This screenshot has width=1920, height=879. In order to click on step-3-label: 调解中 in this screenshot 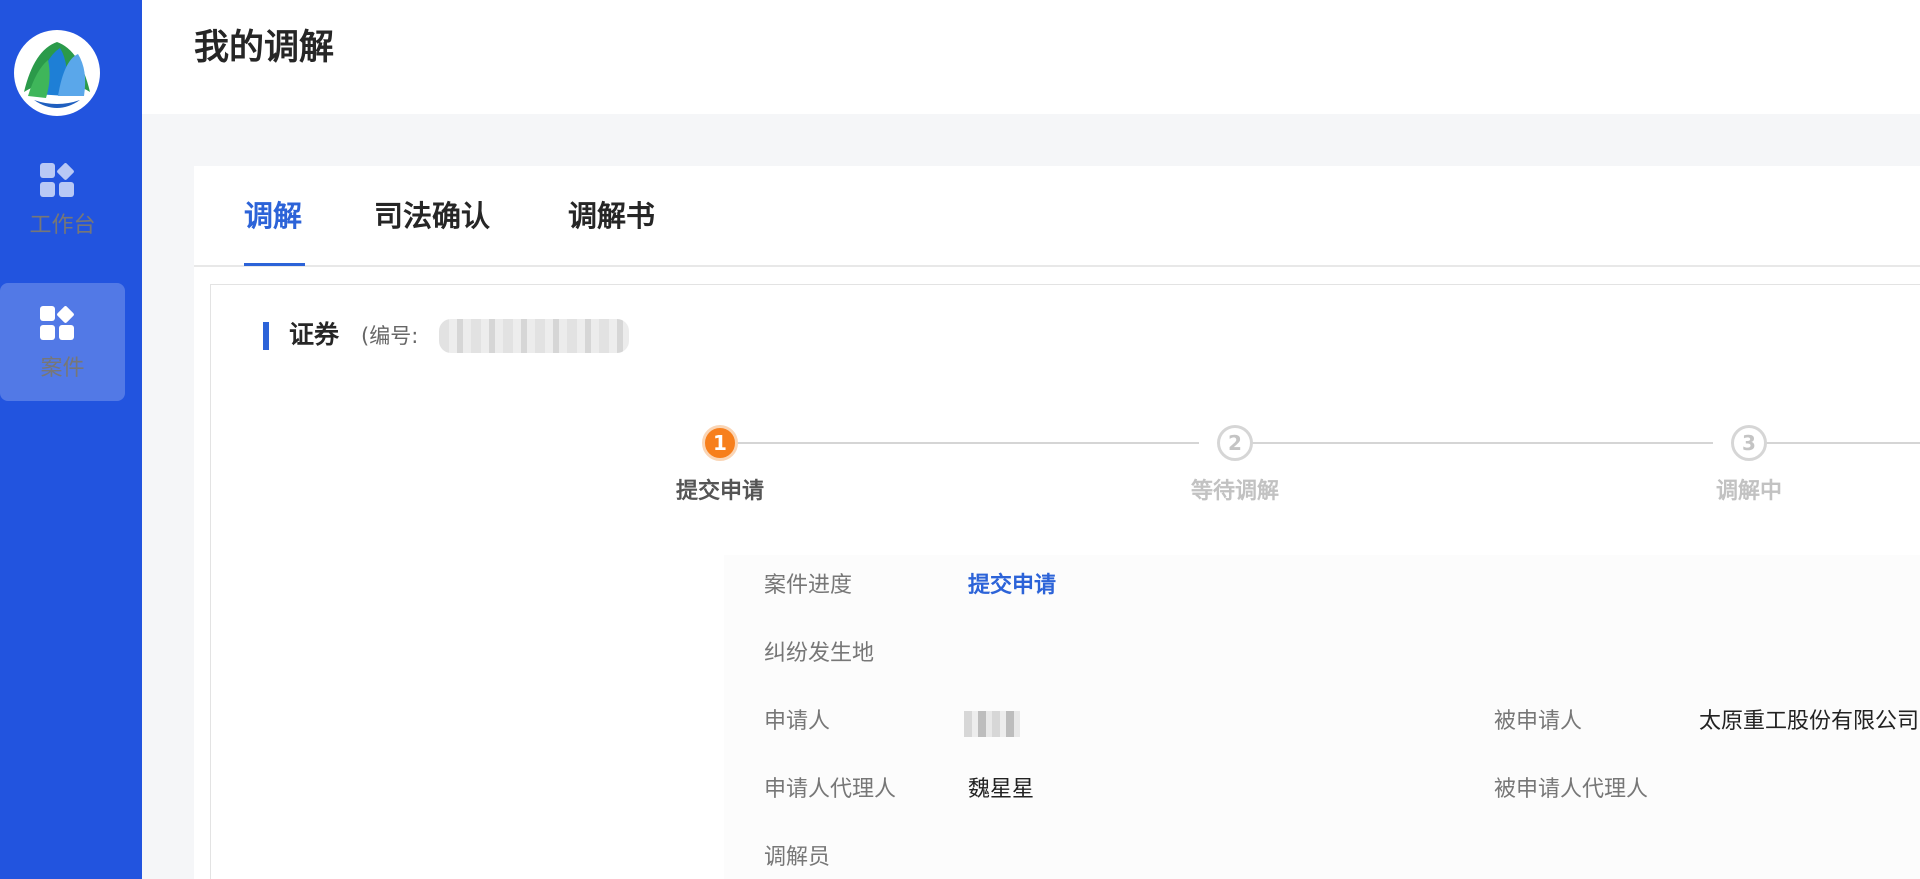, I will do `click(1748, 491)`.